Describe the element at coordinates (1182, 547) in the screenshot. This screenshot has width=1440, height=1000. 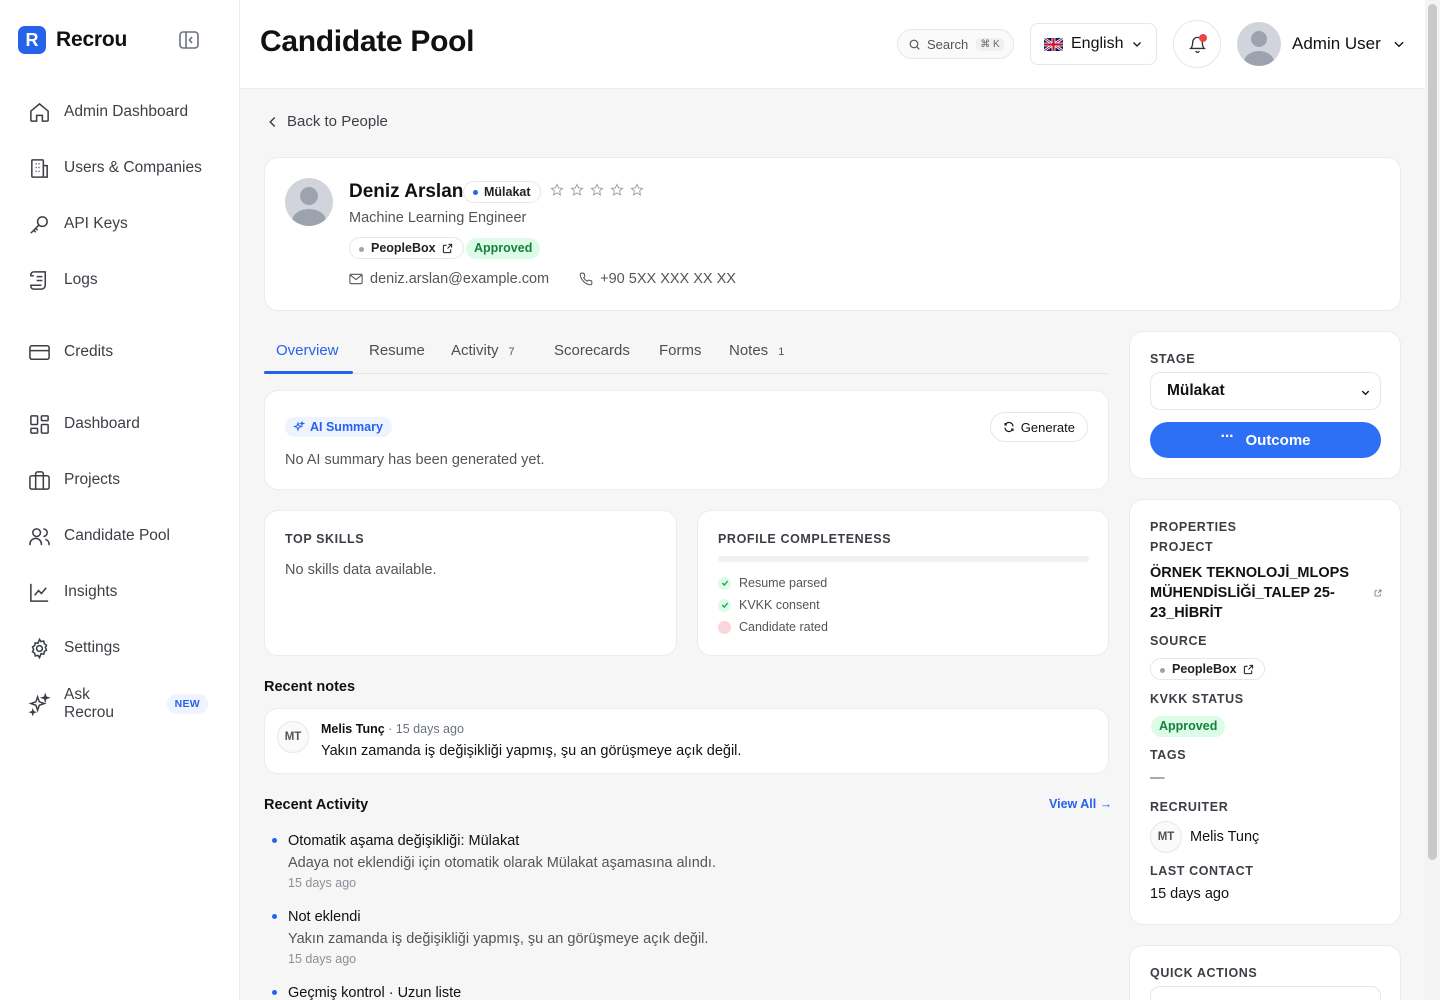
I see `project-label: PROJECT` at that location.